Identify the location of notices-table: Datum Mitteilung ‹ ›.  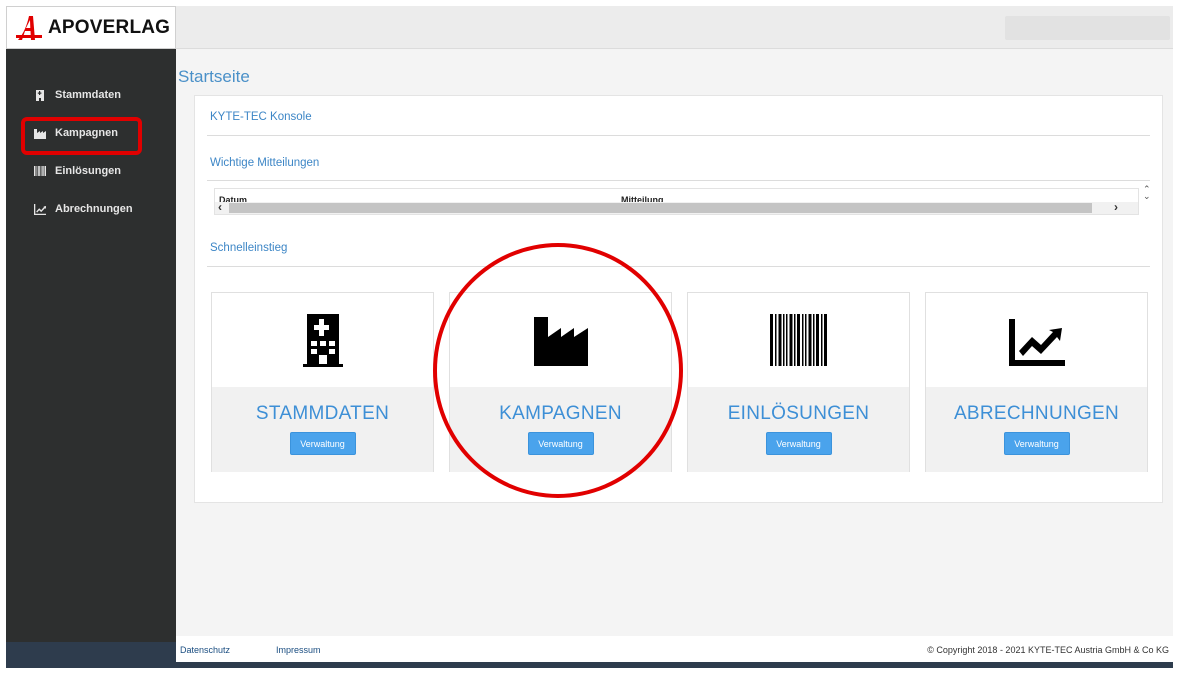
(676, 201).